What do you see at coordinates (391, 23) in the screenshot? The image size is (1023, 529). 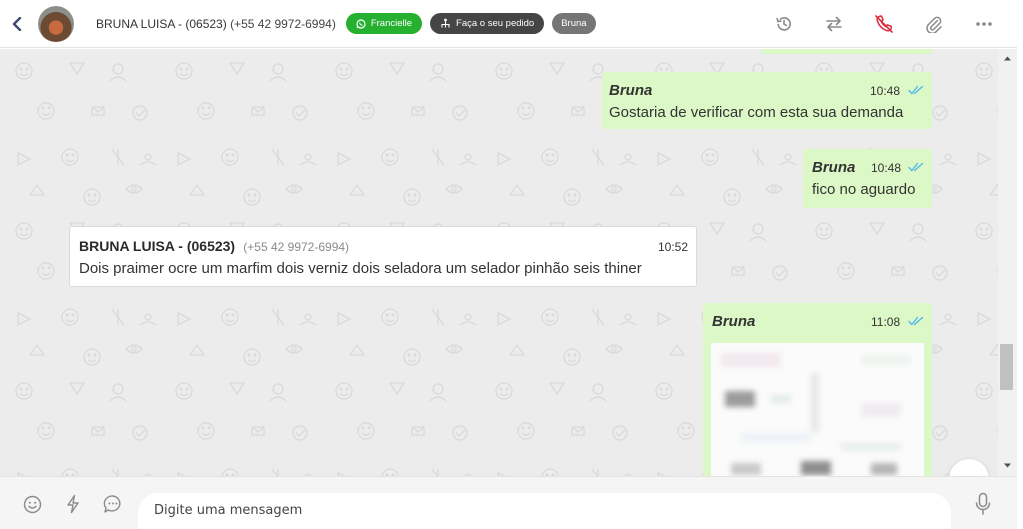 I see `agent-tag-label: Francielle` at bounding box center [391, 23].